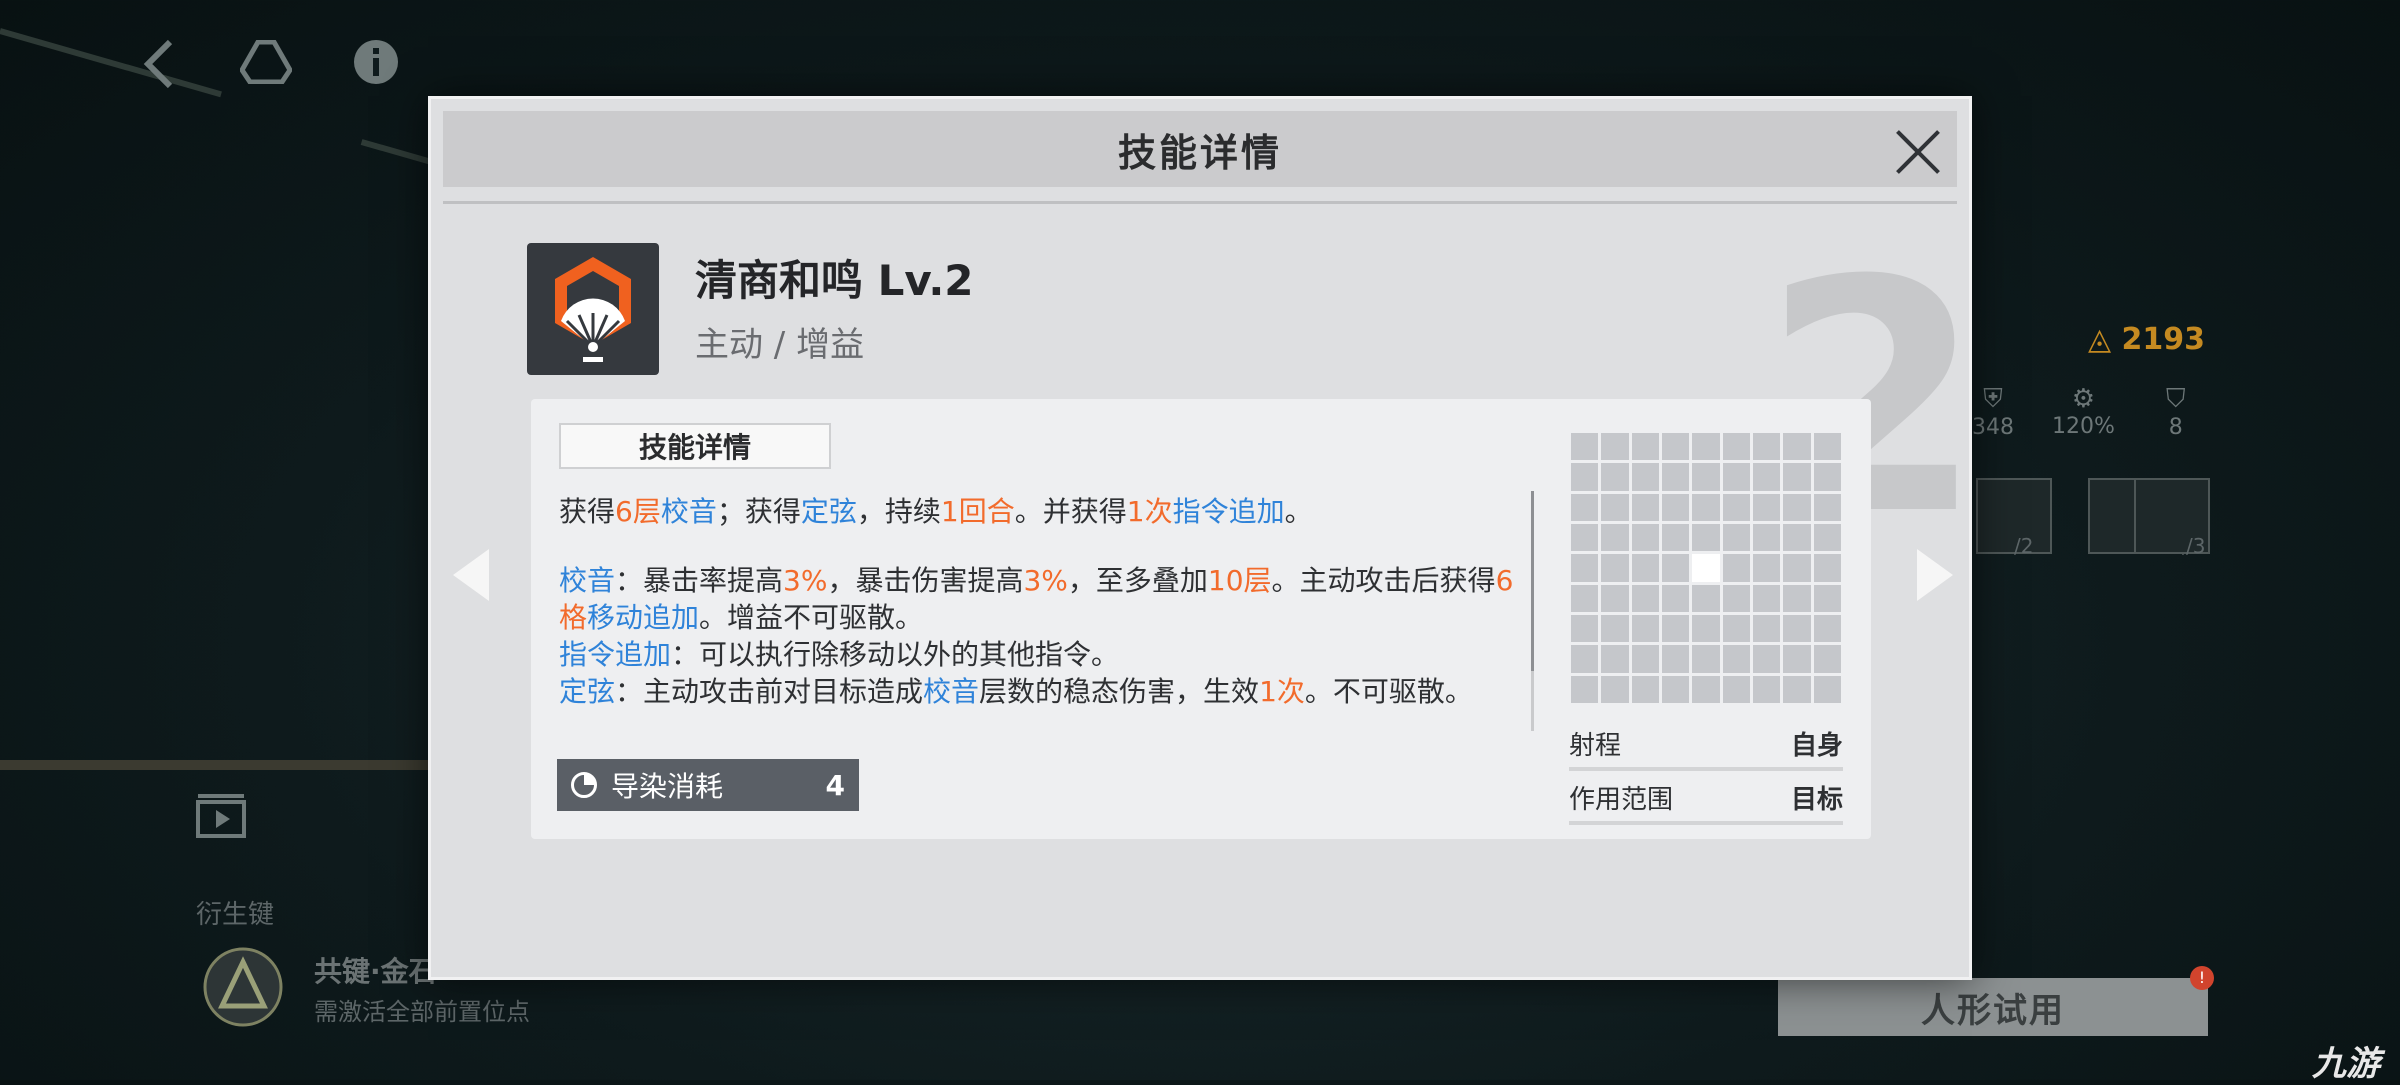 The image size is (2400, 1085). I want to click on key-hint: 需激活全部前置位点, so click(422, 1012).